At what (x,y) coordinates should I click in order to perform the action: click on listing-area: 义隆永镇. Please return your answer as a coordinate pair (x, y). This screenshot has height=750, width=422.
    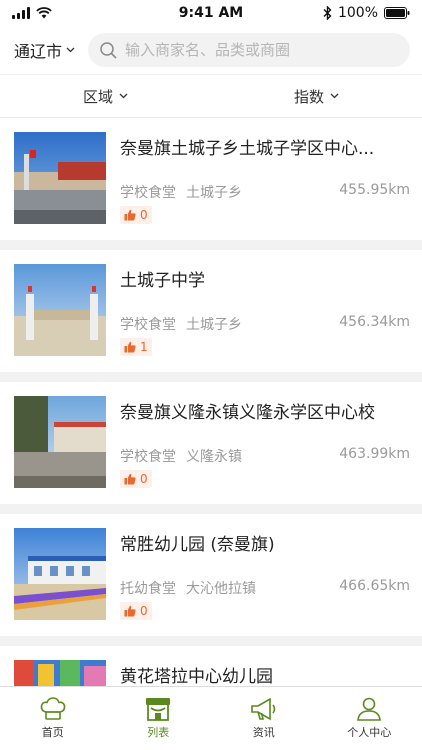
    Looking at the image, I should click on (214, 457).